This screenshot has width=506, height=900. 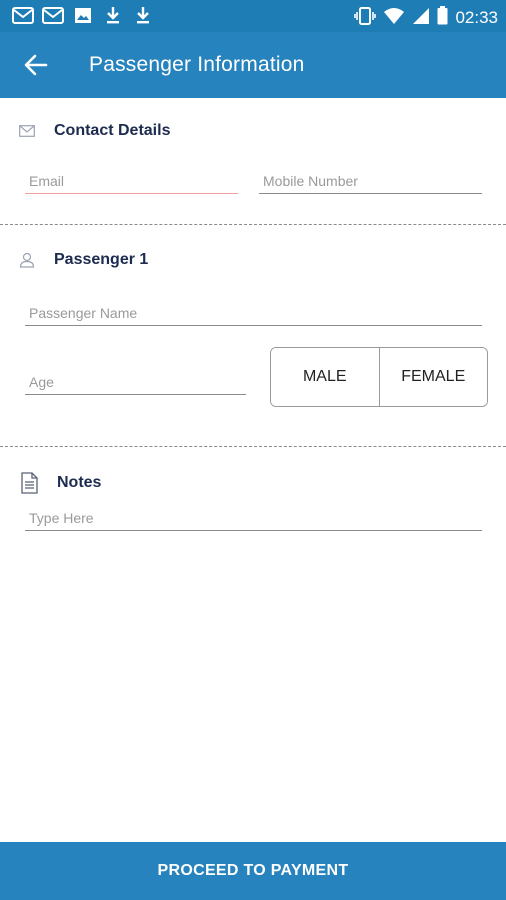 I want to click on back-button, so click(x=36, y=65).